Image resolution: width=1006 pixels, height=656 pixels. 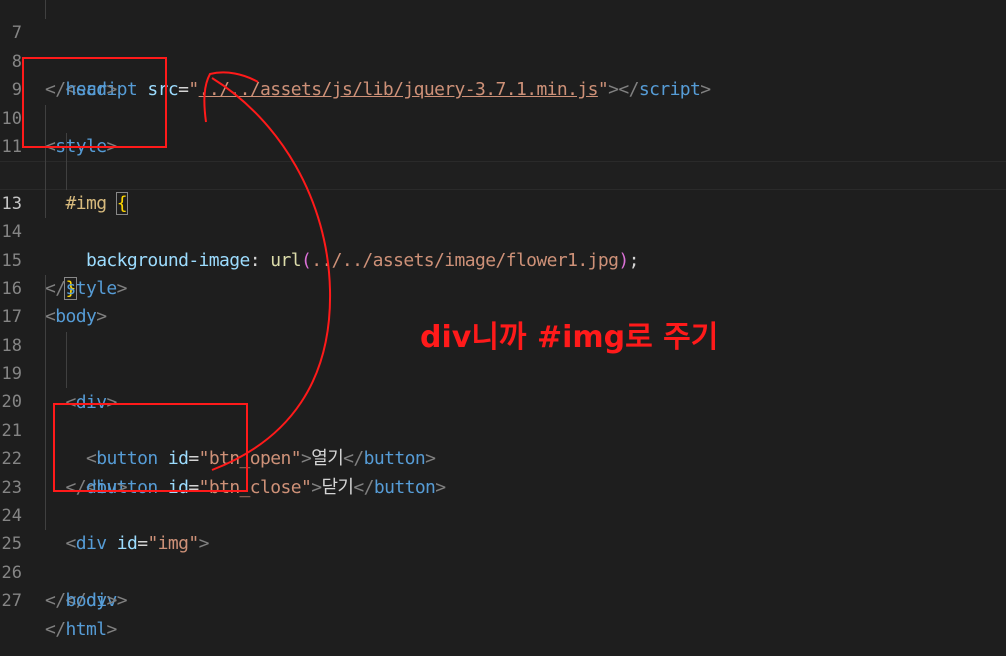 I want to click on code-line: 9, so click(x=503, y=74).